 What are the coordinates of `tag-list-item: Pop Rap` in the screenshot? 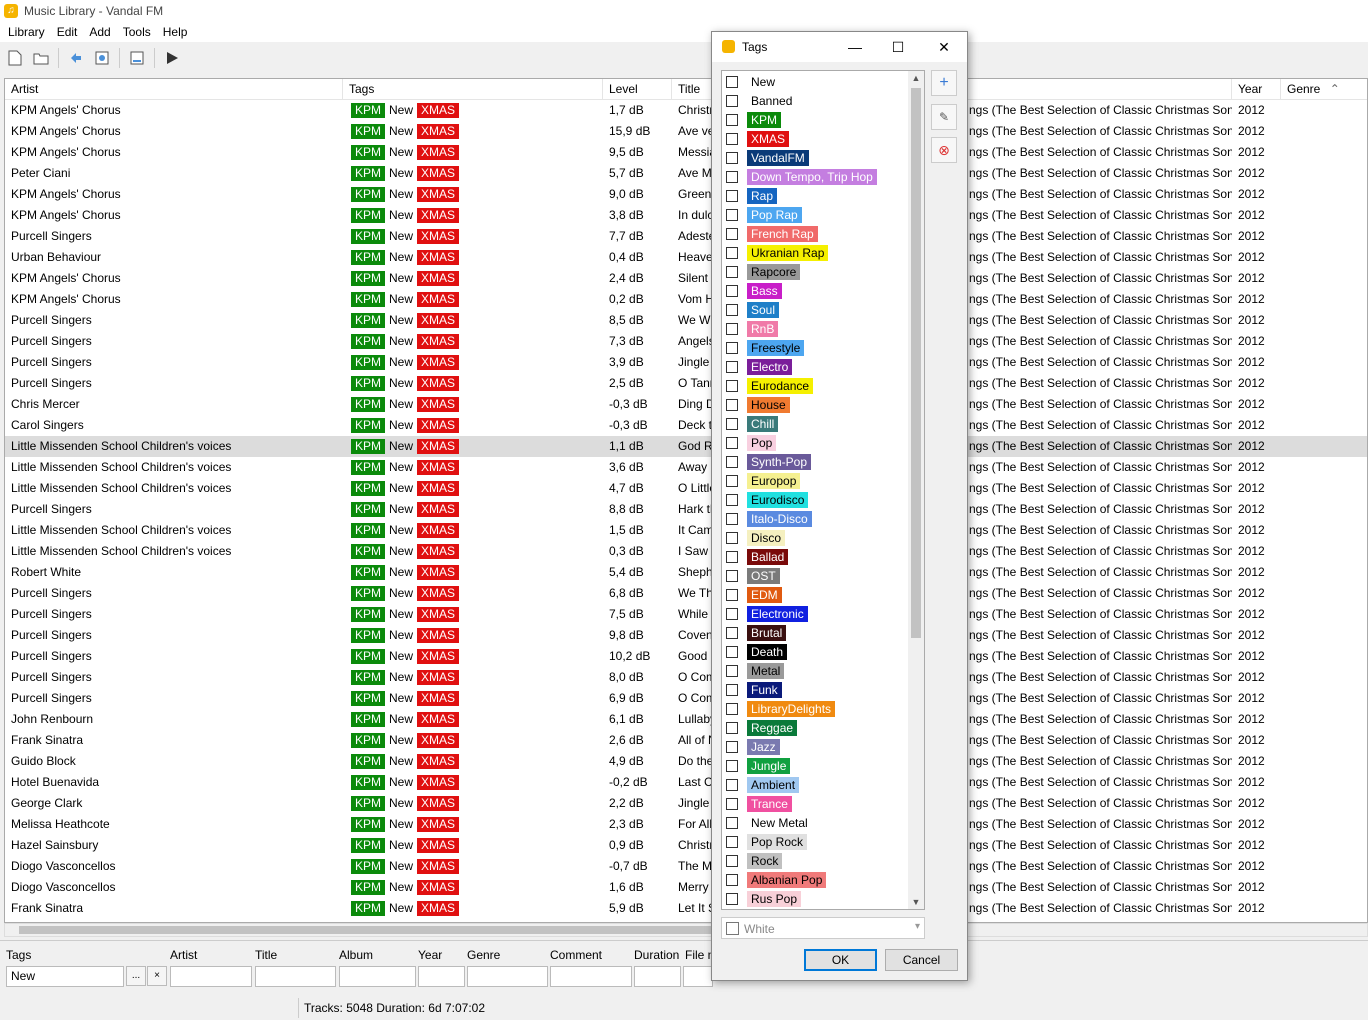 It's located at (764, 214).